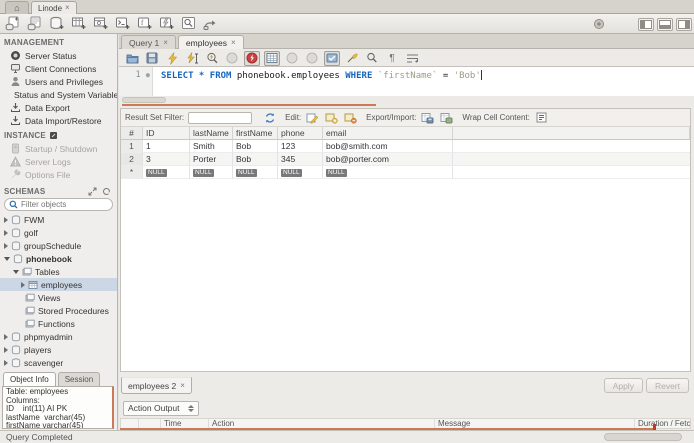 The image size is (694, 443). I want to click on save-icon, so click(152, 58).